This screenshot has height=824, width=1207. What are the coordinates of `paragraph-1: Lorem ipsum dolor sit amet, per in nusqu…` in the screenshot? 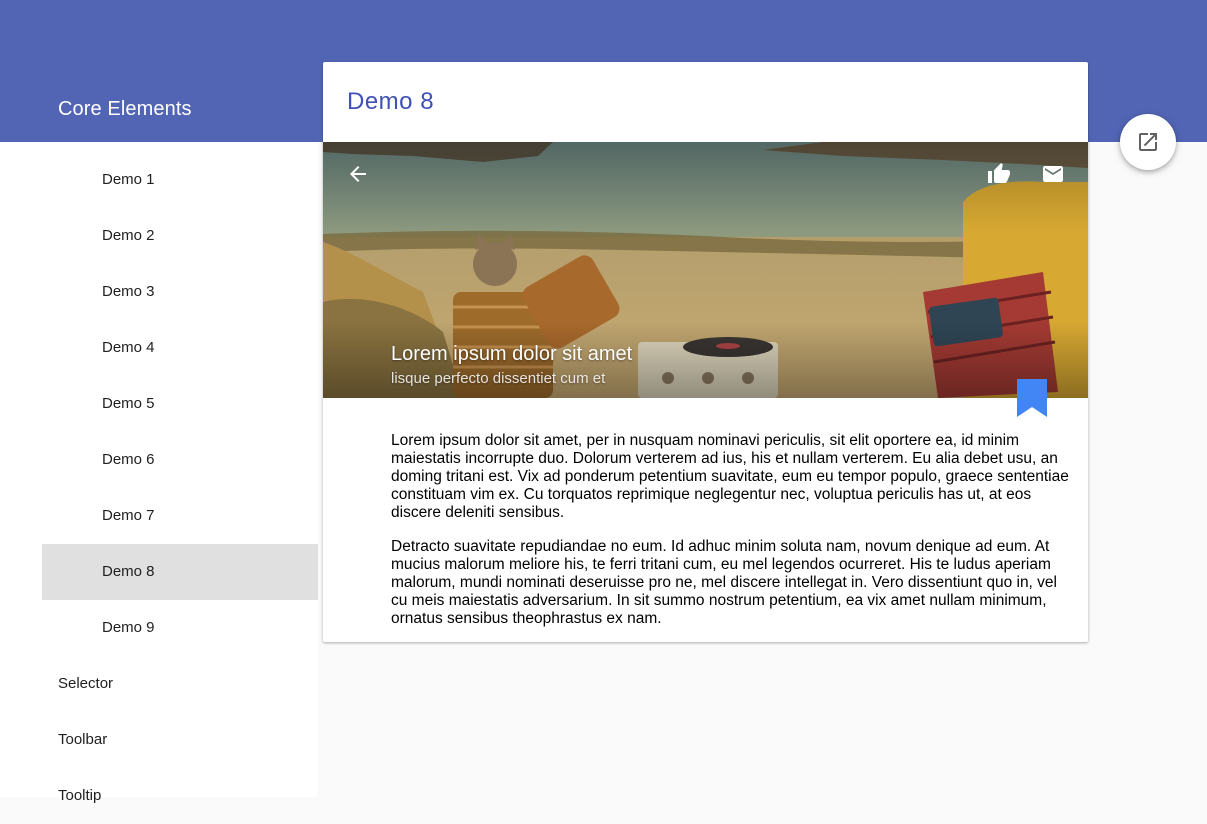 It's located at (730, 476).